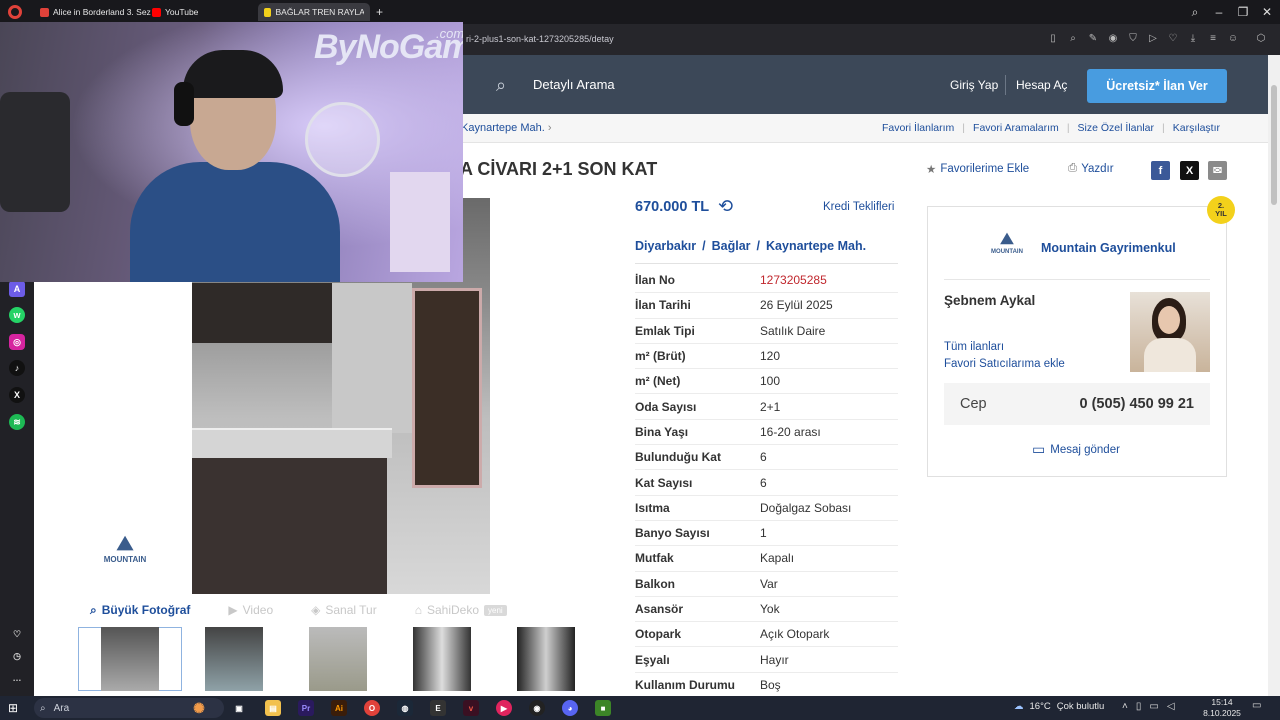  What do you see at coordinates (725, 206) in the screenshot?
I see `price-history-icon: ⟲` at bounding box center [725, 206].